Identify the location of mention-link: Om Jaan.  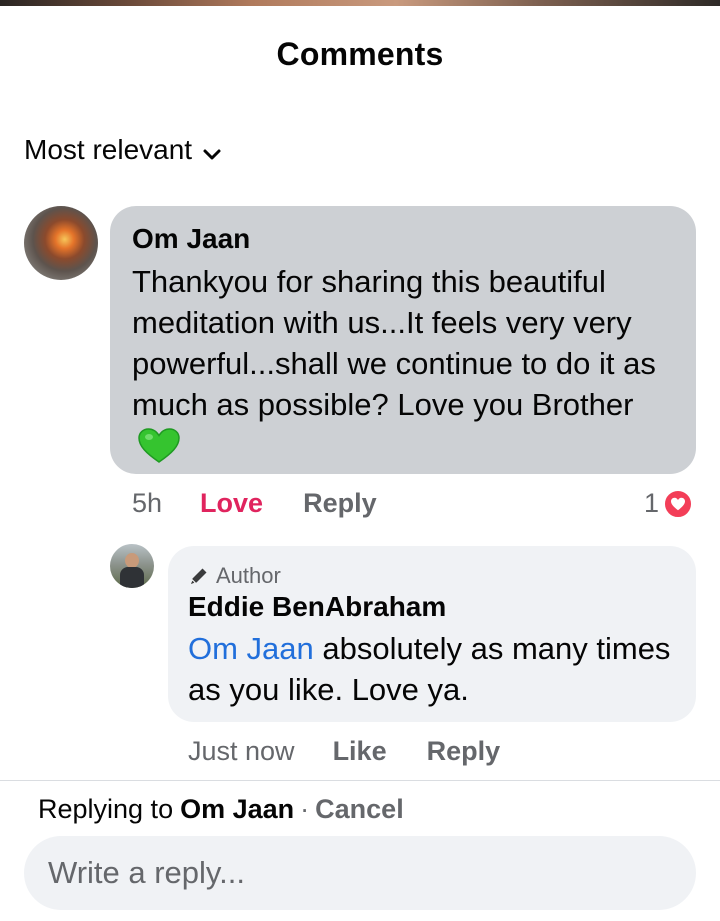
(251, 648).